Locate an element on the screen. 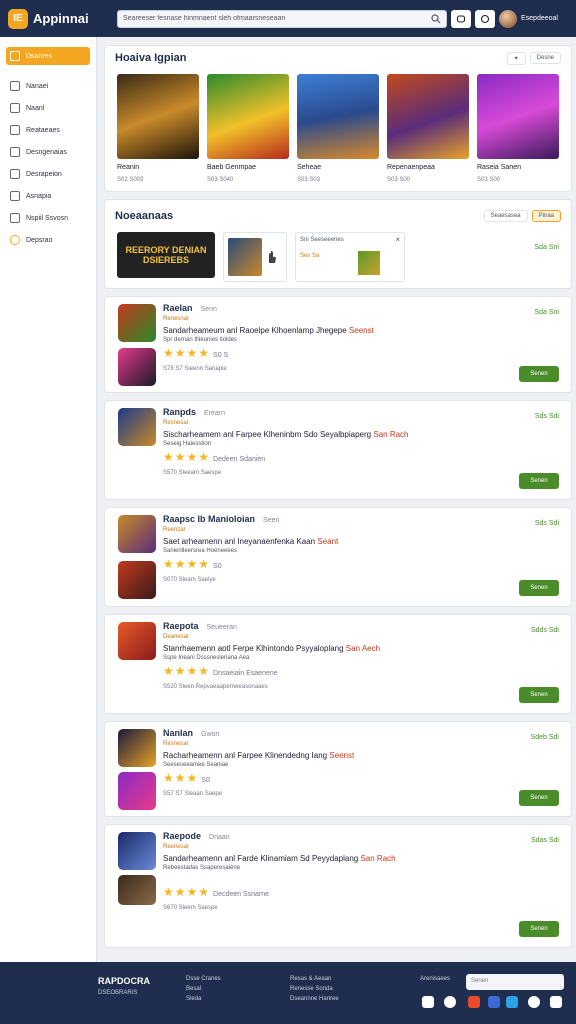  sidebar-item-5: Desrapeion is located at coordinates (48, 174).